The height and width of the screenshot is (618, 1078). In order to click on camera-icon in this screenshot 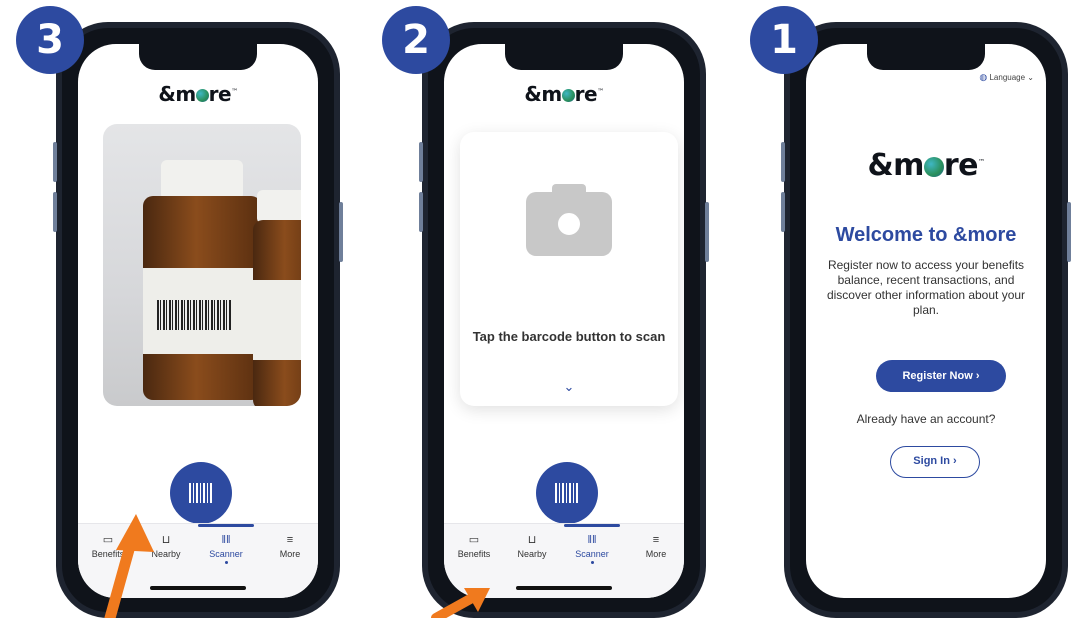, I will do `click(569, 220)`.